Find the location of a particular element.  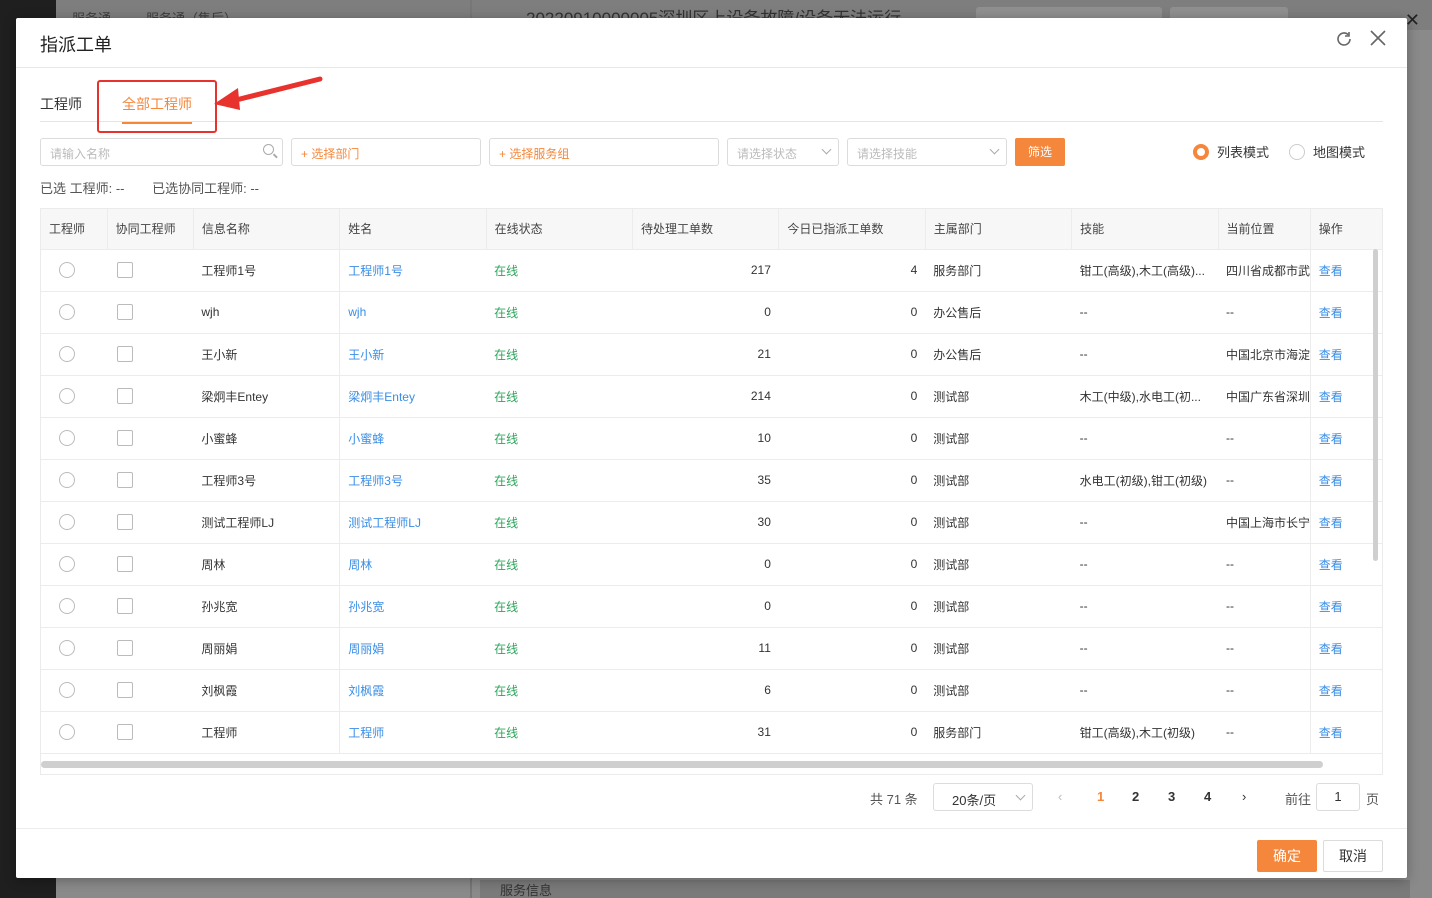

table-row: 工程师 工程师 在线 31 0 服务部门 钳工(高级),木工(初级) -- 查看 is located at coordinates (711, 732).